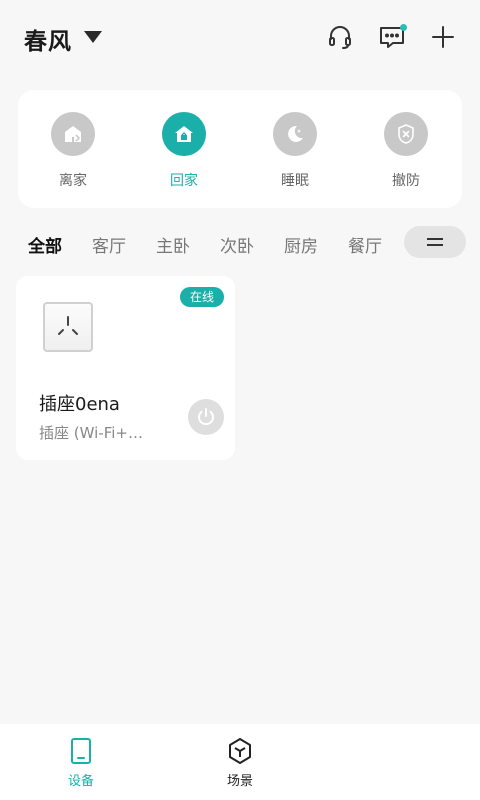  What do you see at coordinates (295, 134) in the screenshot?
I see `moon-icon` at bounding box center [295, 134].